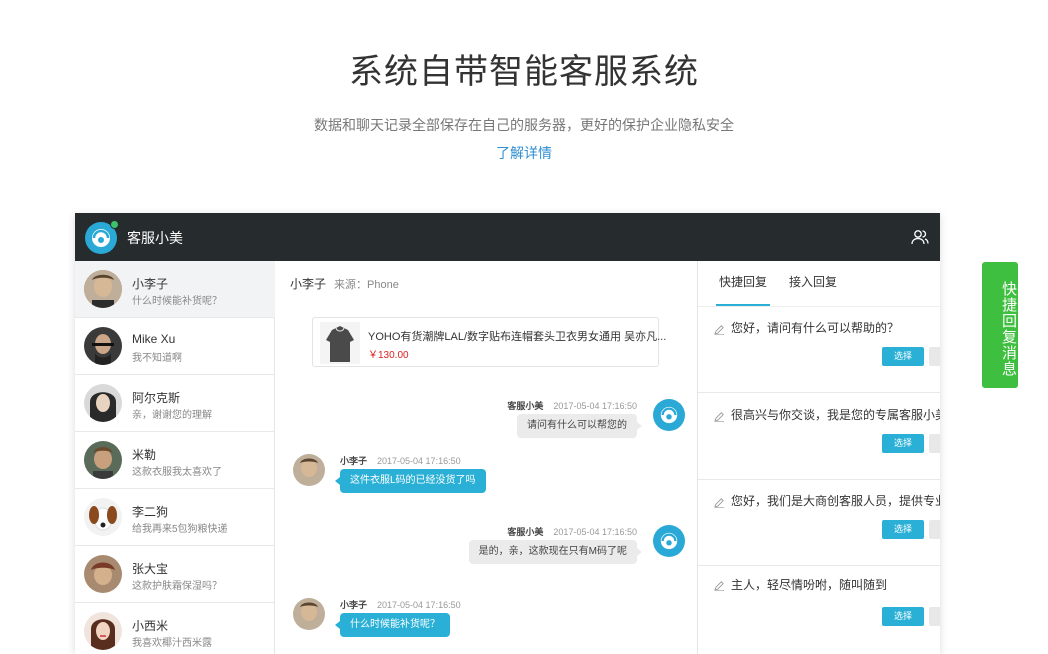 The width and height of the screenshot is (1048, 654). Describe the element at coordinates (524, 72) in the screenshot. I see `hero-title: 系统自带智能客服系统` at that location.